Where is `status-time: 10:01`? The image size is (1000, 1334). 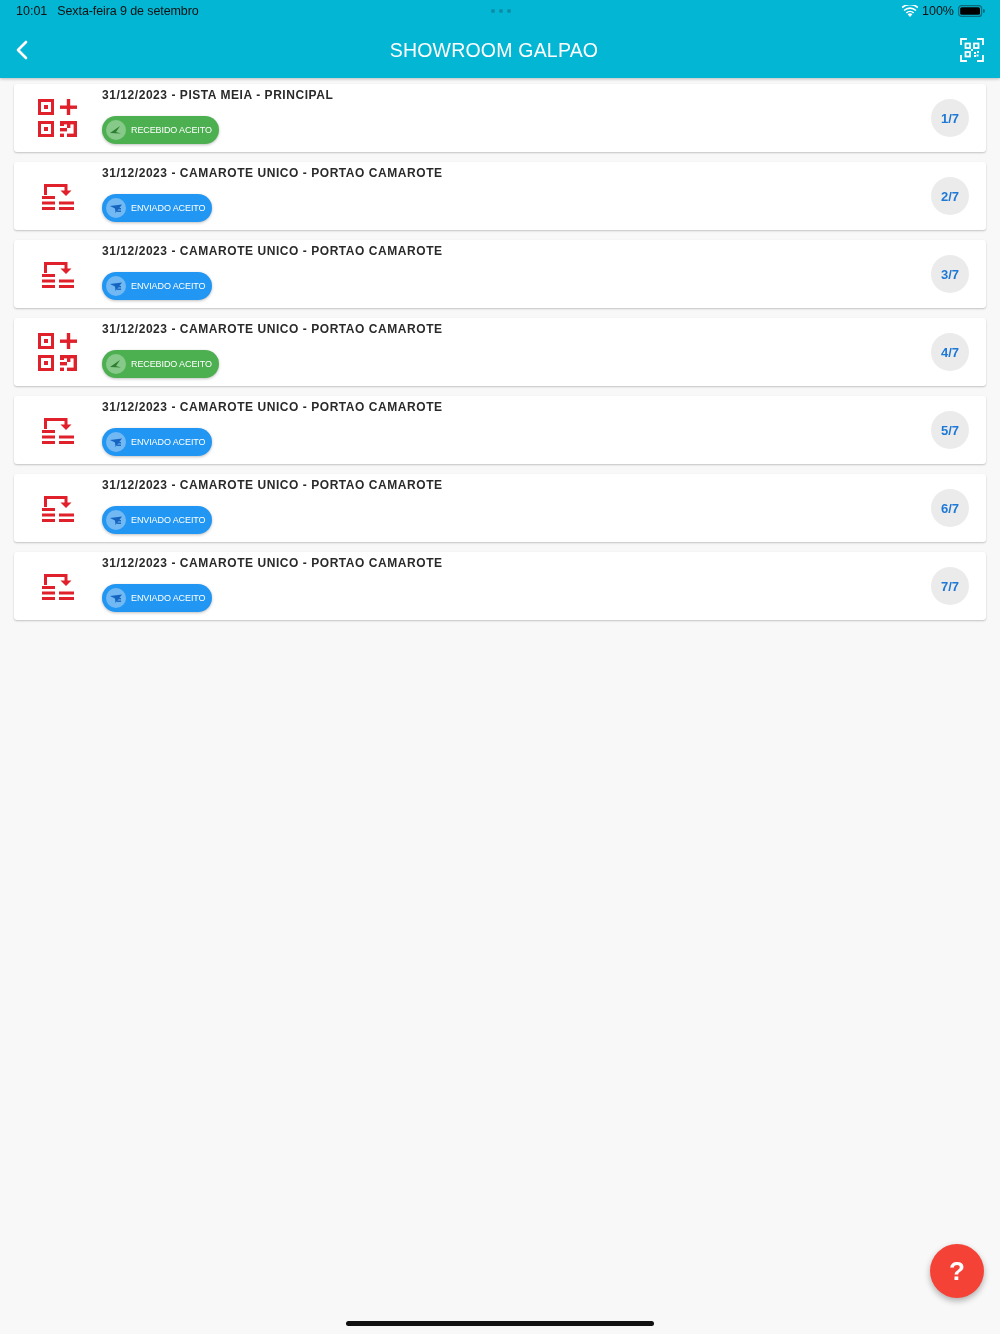
status-time: 10:01 is located at coordinates (32, 11).